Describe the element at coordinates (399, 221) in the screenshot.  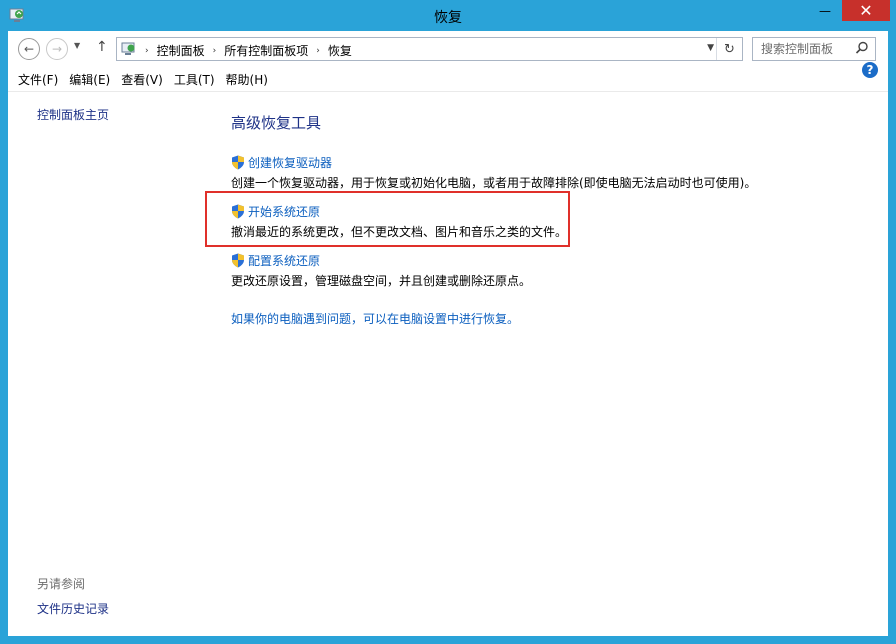
I see `task-start-system-restore: 开始系统还原 撤消最近的系统更改，但不更改文档、图片和音乐之类的文件。` at that location.